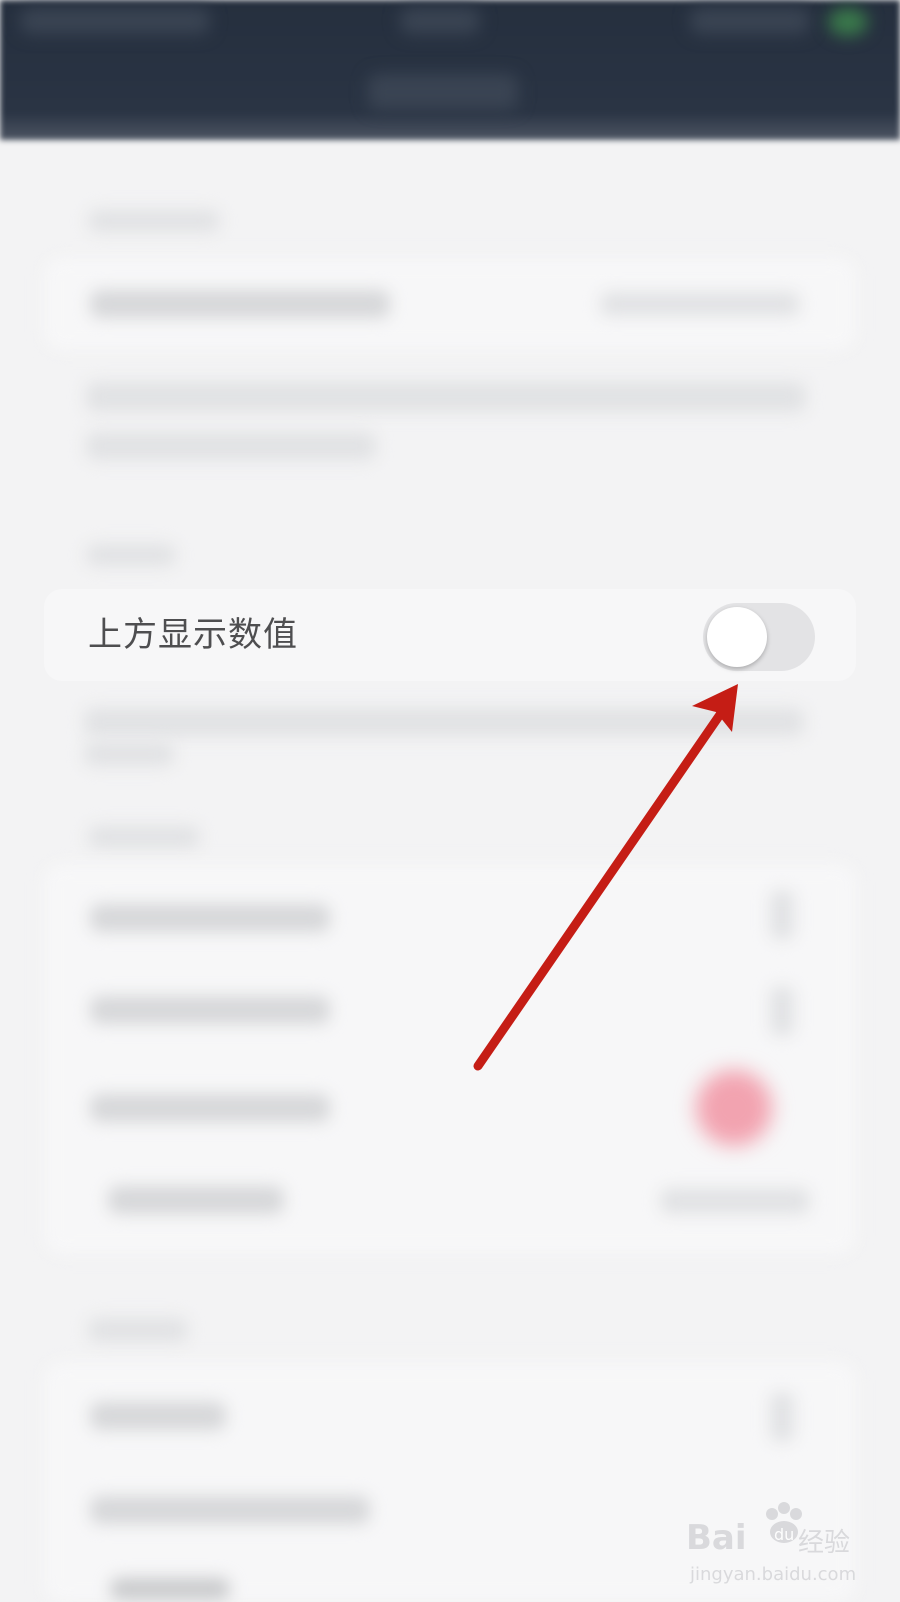  What do you see at coordinates (784, 1534) in the screenshot?
I see `watermark-brand-suffix: du` at bounding box center [784, 1534].